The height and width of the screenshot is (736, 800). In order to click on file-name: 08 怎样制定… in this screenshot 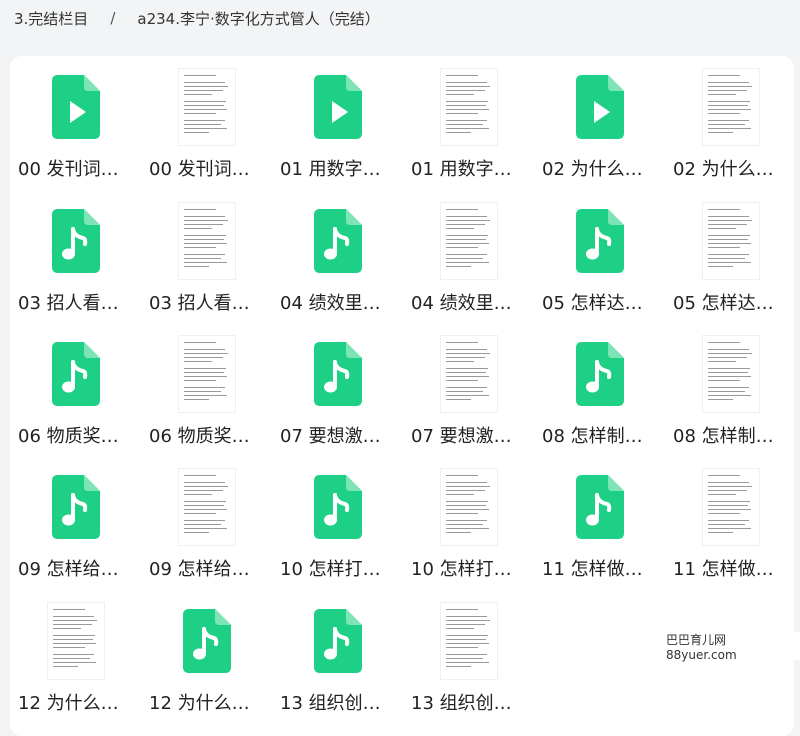, I will do `click(732, 436)`.